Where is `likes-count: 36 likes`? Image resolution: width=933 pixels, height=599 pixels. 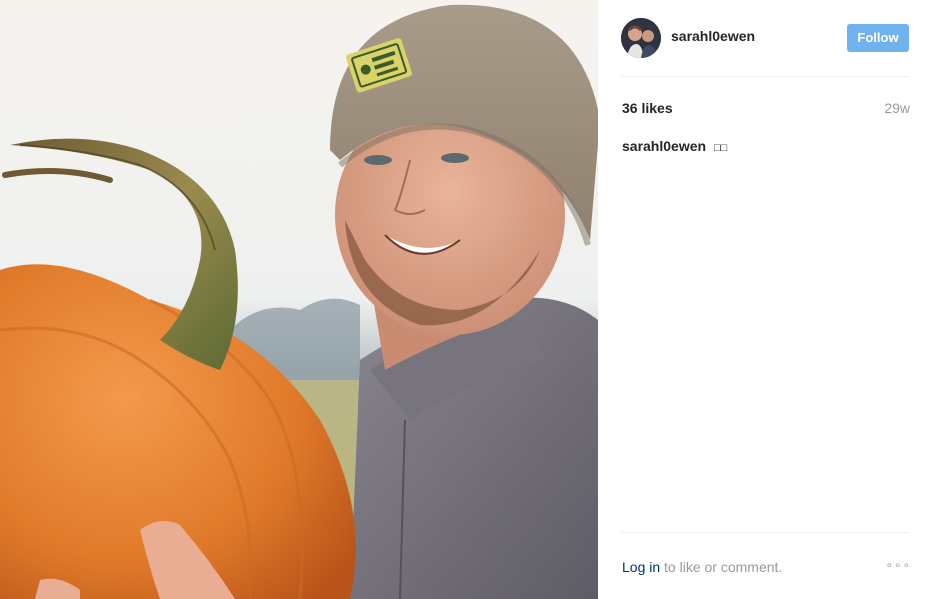
likes-count: 36 likes is located at coordinates (647, 108).